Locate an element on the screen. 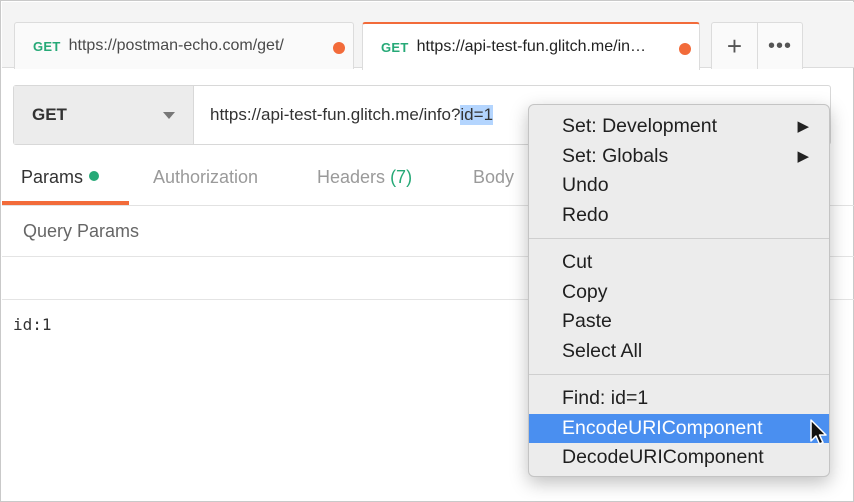  method-dropdown: GET is located at coordinates (104, 115).